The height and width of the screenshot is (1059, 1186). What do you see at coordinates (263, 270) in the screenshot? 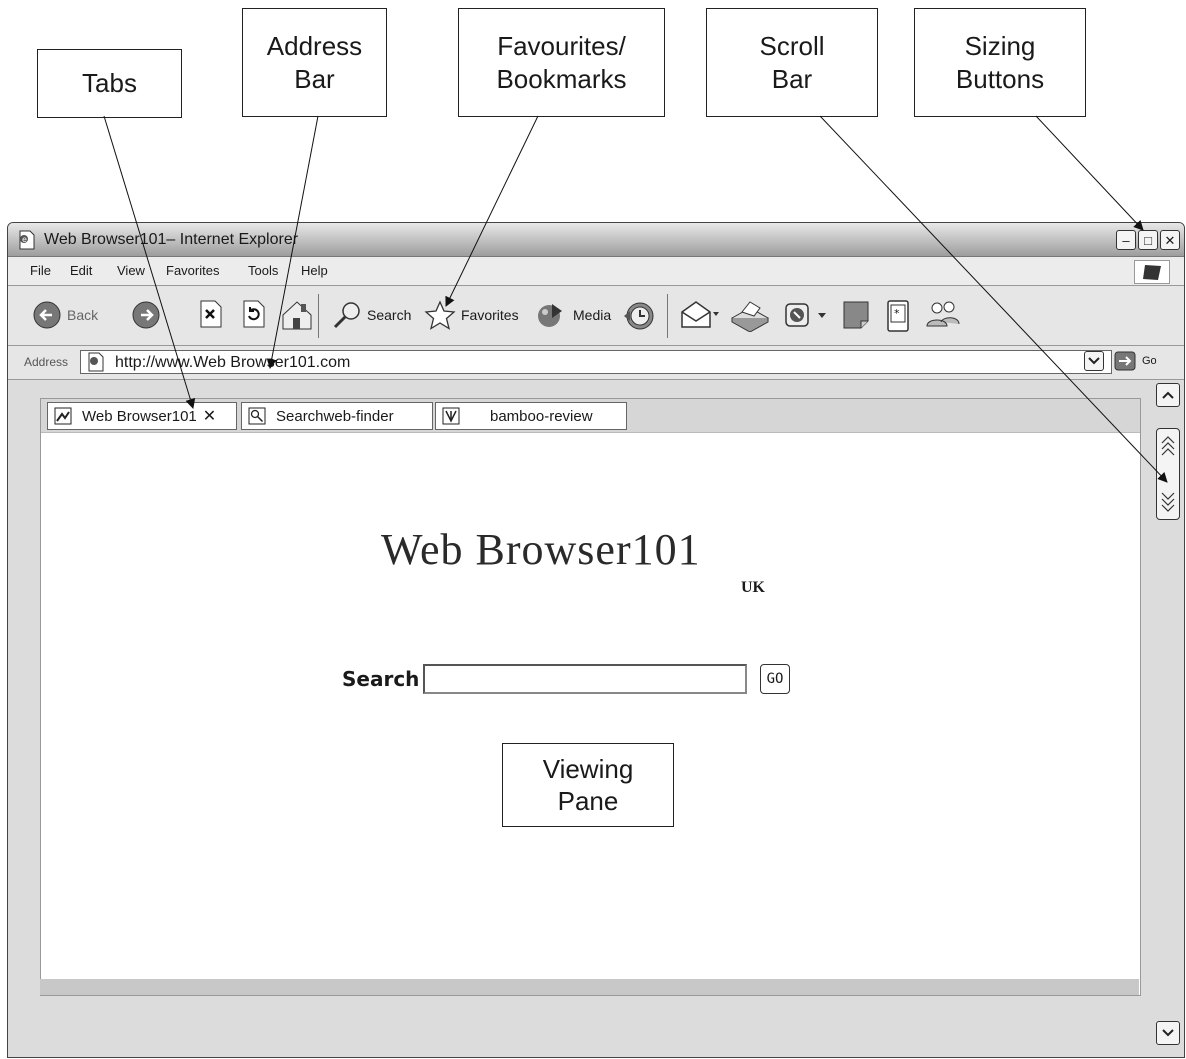
I see `menu-tools: Tools` at bounding box center [263, 270].